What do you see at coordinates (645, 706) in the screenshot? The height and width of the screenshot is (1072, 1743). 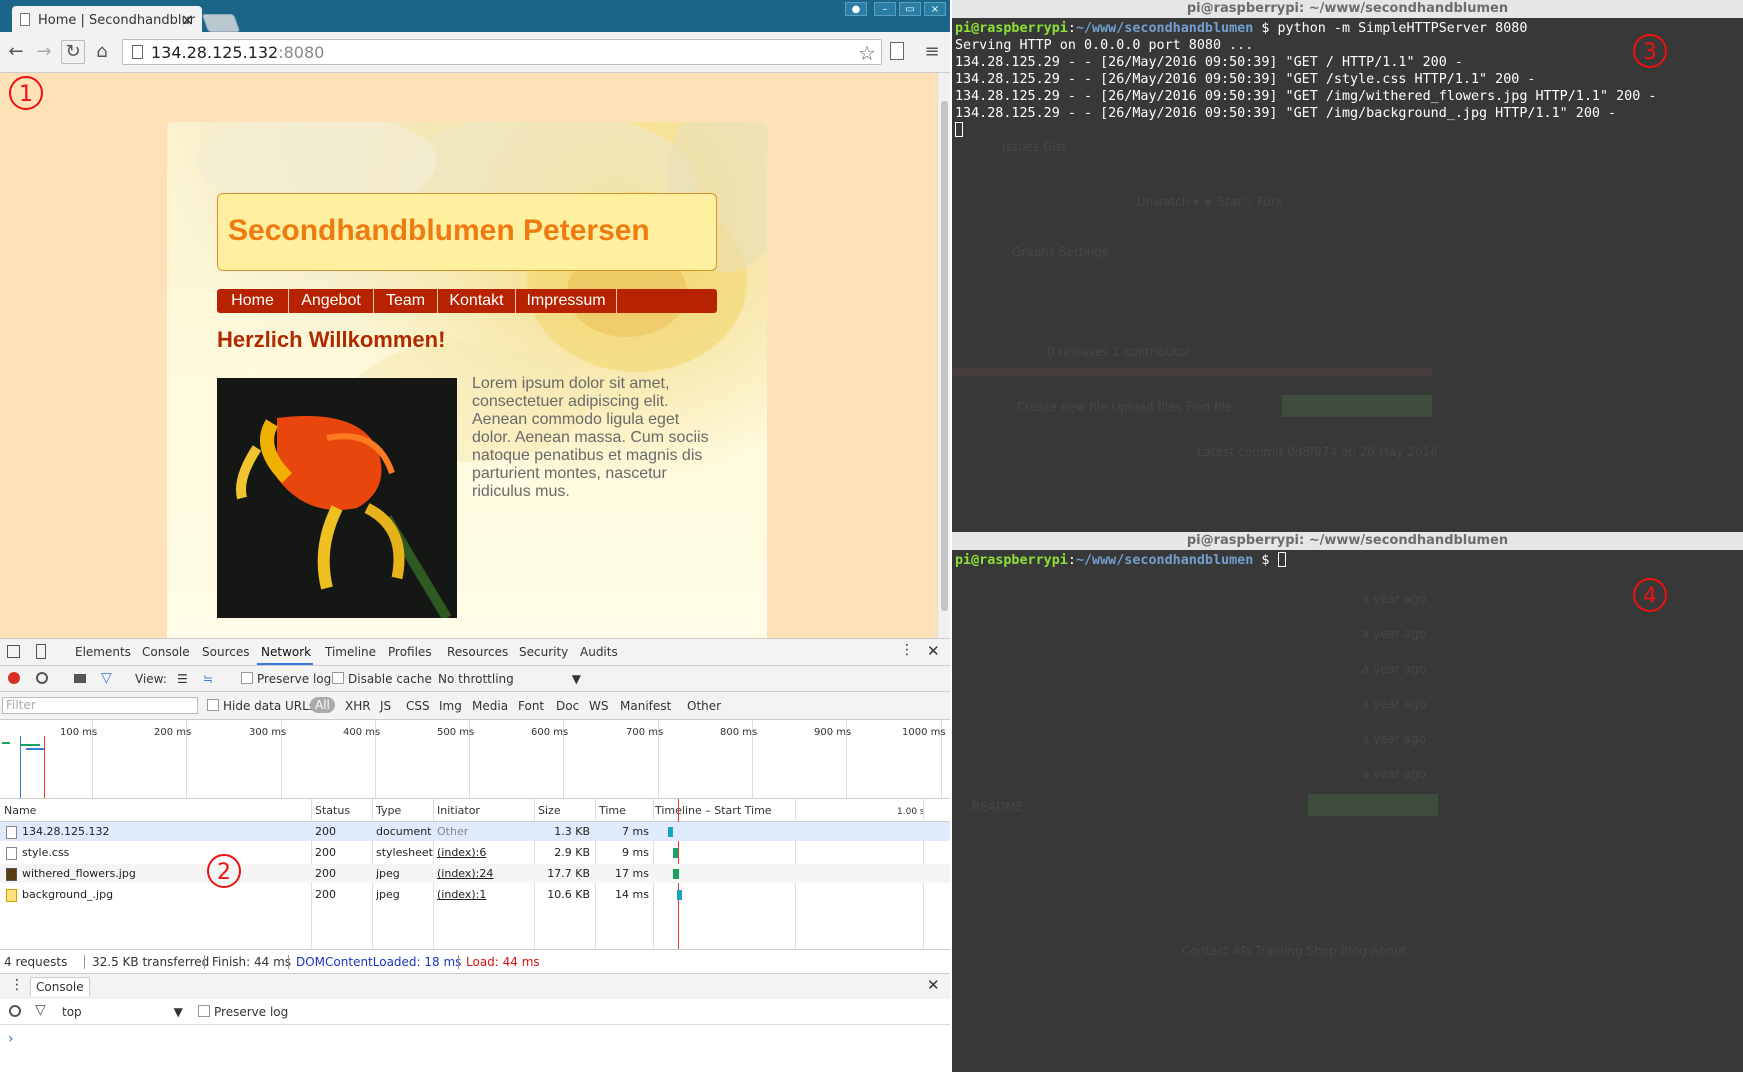 I see `filter-manifest: Manifest` at bounding box center [645, 706].